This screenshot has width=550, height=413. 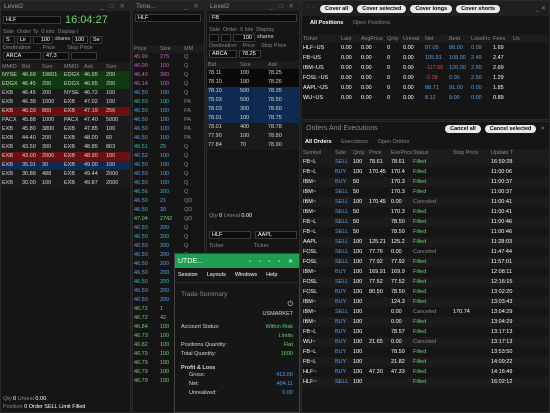 I want to click on table-row: 78.10 500 78.35, so click(x=253, y=91).